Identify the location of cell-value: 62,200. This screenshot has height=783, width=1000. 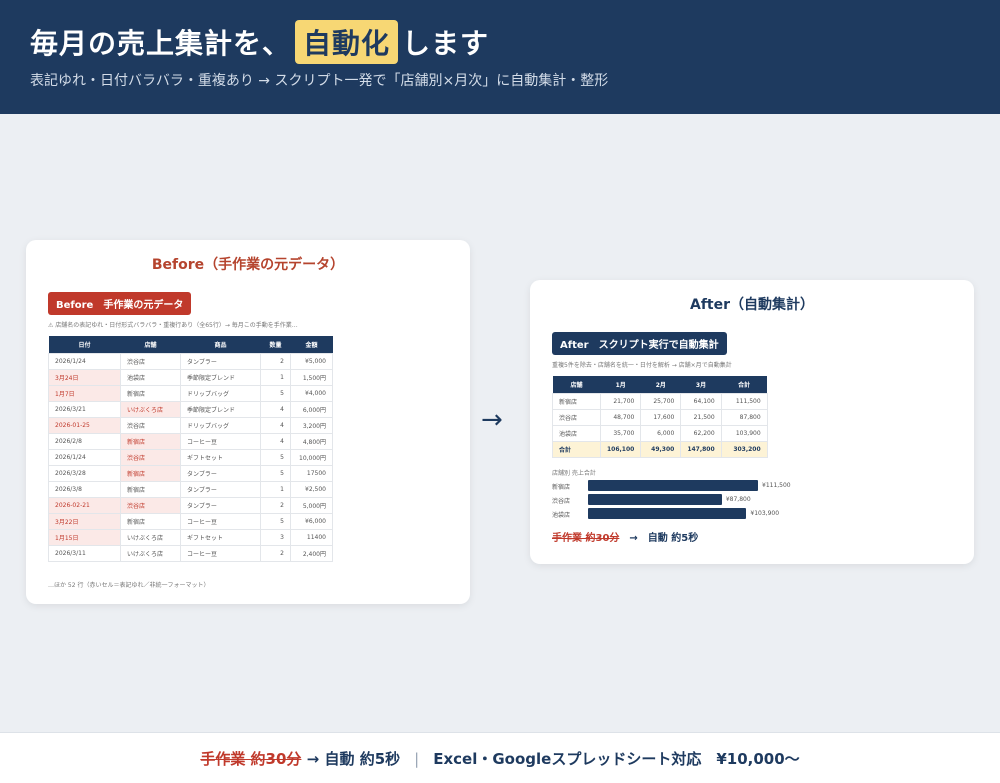
(701, 433).